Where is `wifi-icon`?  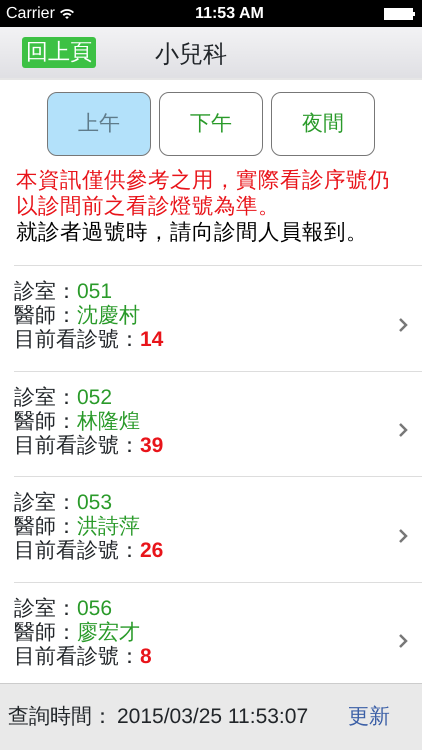 wifi-icon is located at coordinates (66, 14).